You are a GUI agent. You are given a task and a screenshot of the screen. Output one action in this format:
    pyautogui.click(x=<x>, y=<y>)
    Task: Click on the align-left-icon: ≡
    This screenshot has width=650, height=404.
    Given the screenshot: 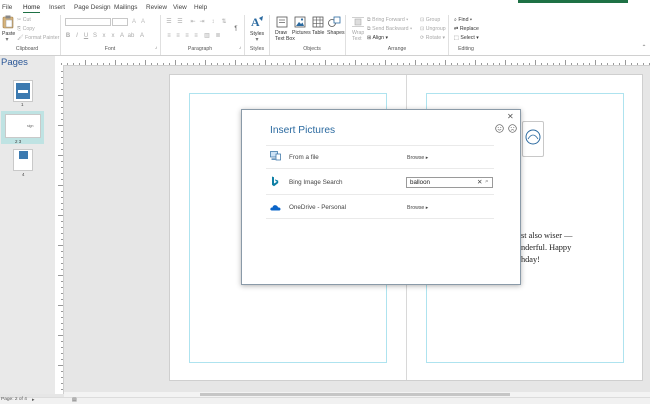 What is the action you would take?
    pyautogui.click(x=169, y=36)
    